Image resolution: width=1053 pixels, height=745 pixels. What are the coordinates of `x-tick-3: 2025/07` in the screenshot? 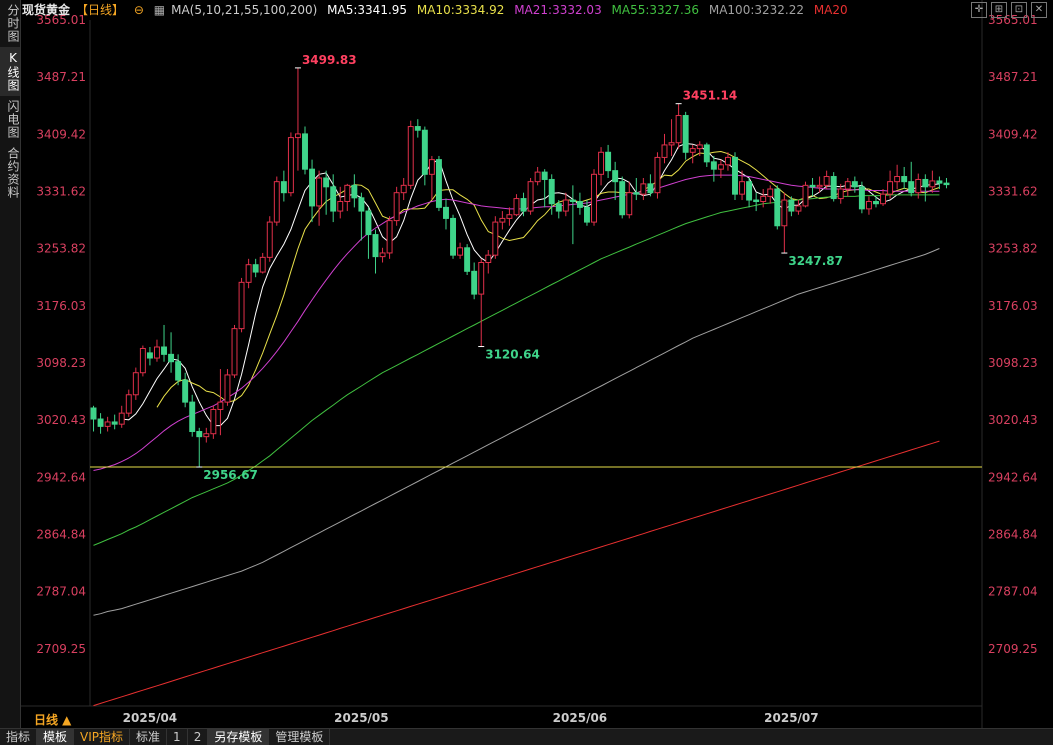 It's located at (791, 718).